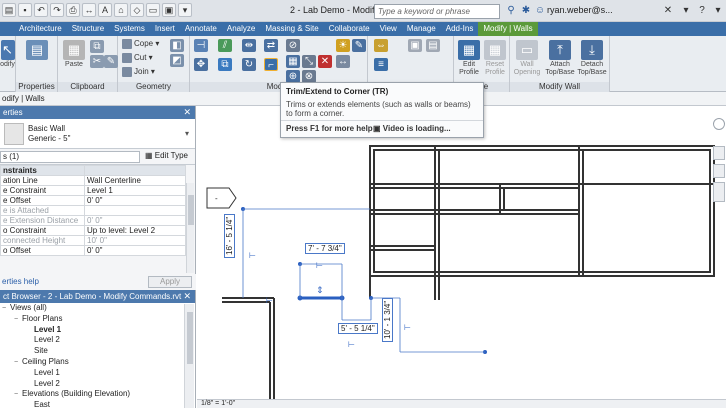 This screenshot has width=726, height=411. What do you see at coordinates (387, 319) in the screenshot?
I see `dimension-label-vertical: 10' - 1 3/4"` at bounding box center [387, 319].